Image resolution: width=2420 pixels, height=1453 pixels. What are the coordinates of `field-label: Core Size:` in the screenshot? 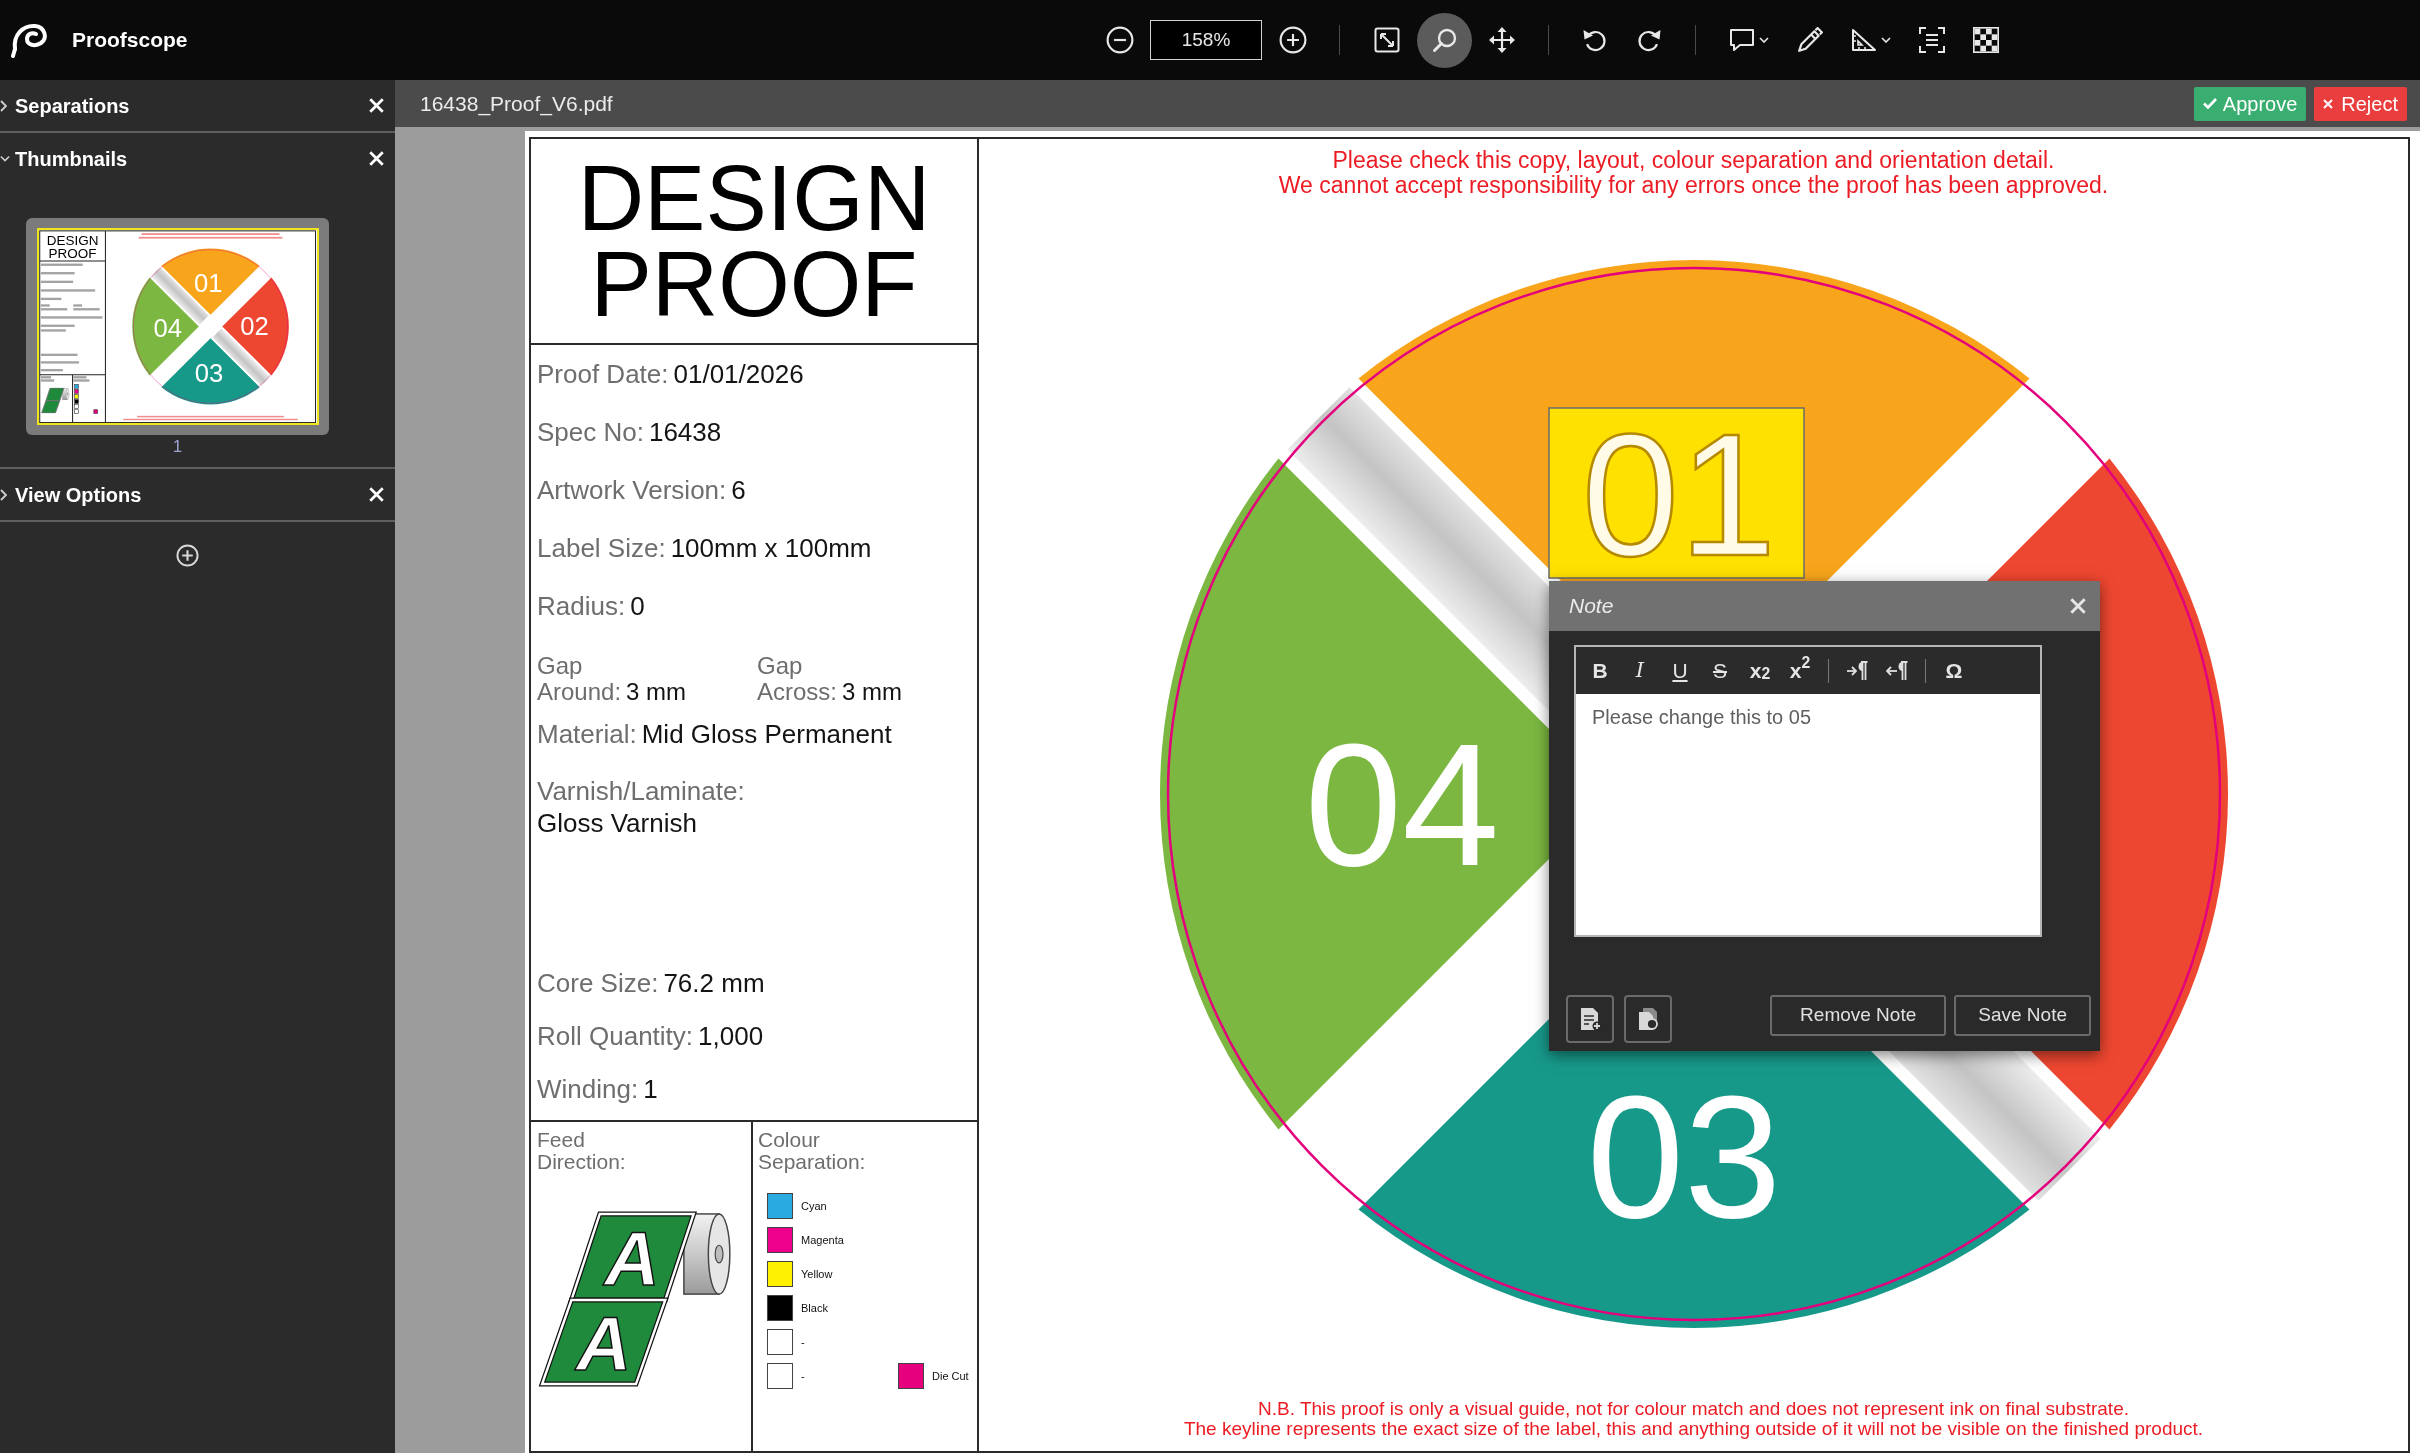 It's located at (598, 983).